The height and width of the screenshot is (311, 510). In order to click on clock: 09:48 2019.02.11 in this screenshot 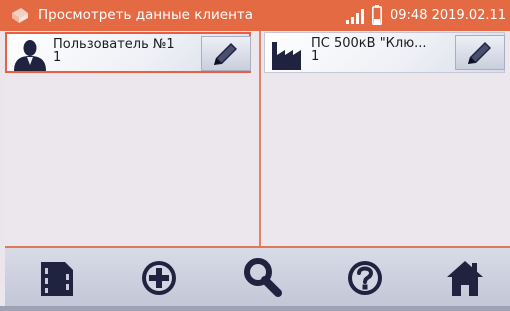, I will do `click(448, 15)`.